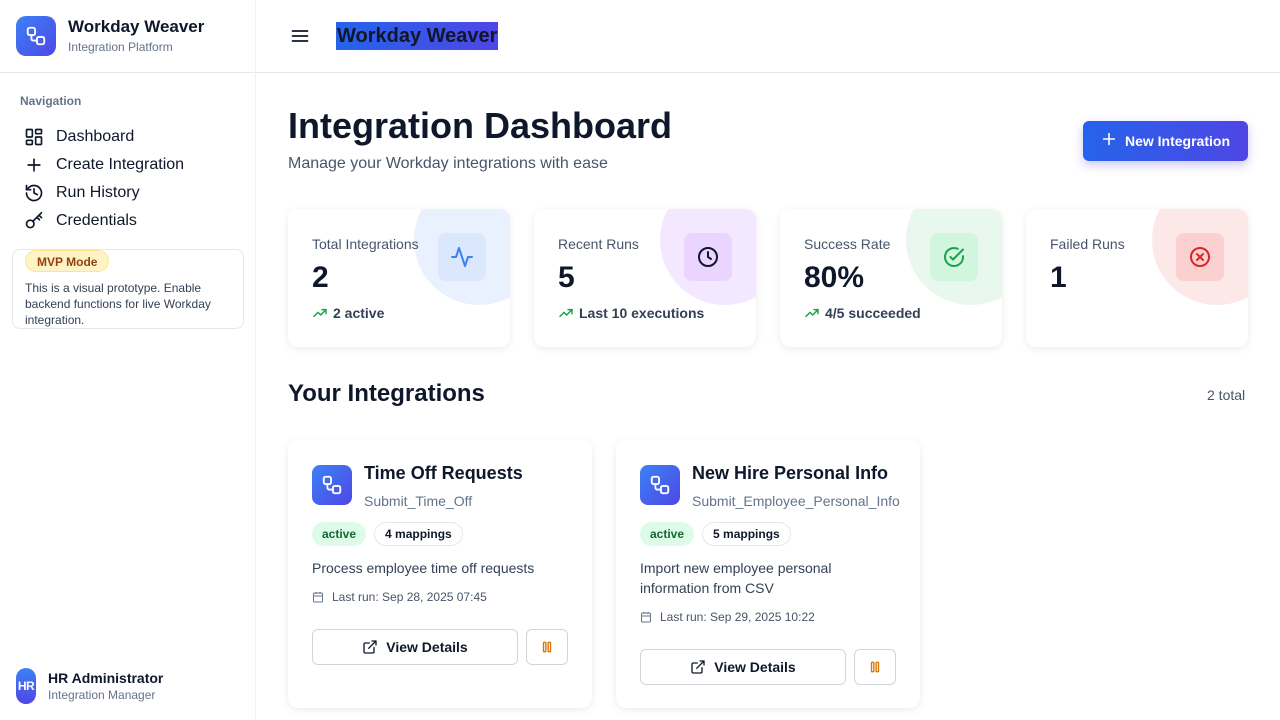  What do you see at coordinates (1200, 257) in the screenshot?
I see `x-circle-icon` at bounding box center [1200, 257].